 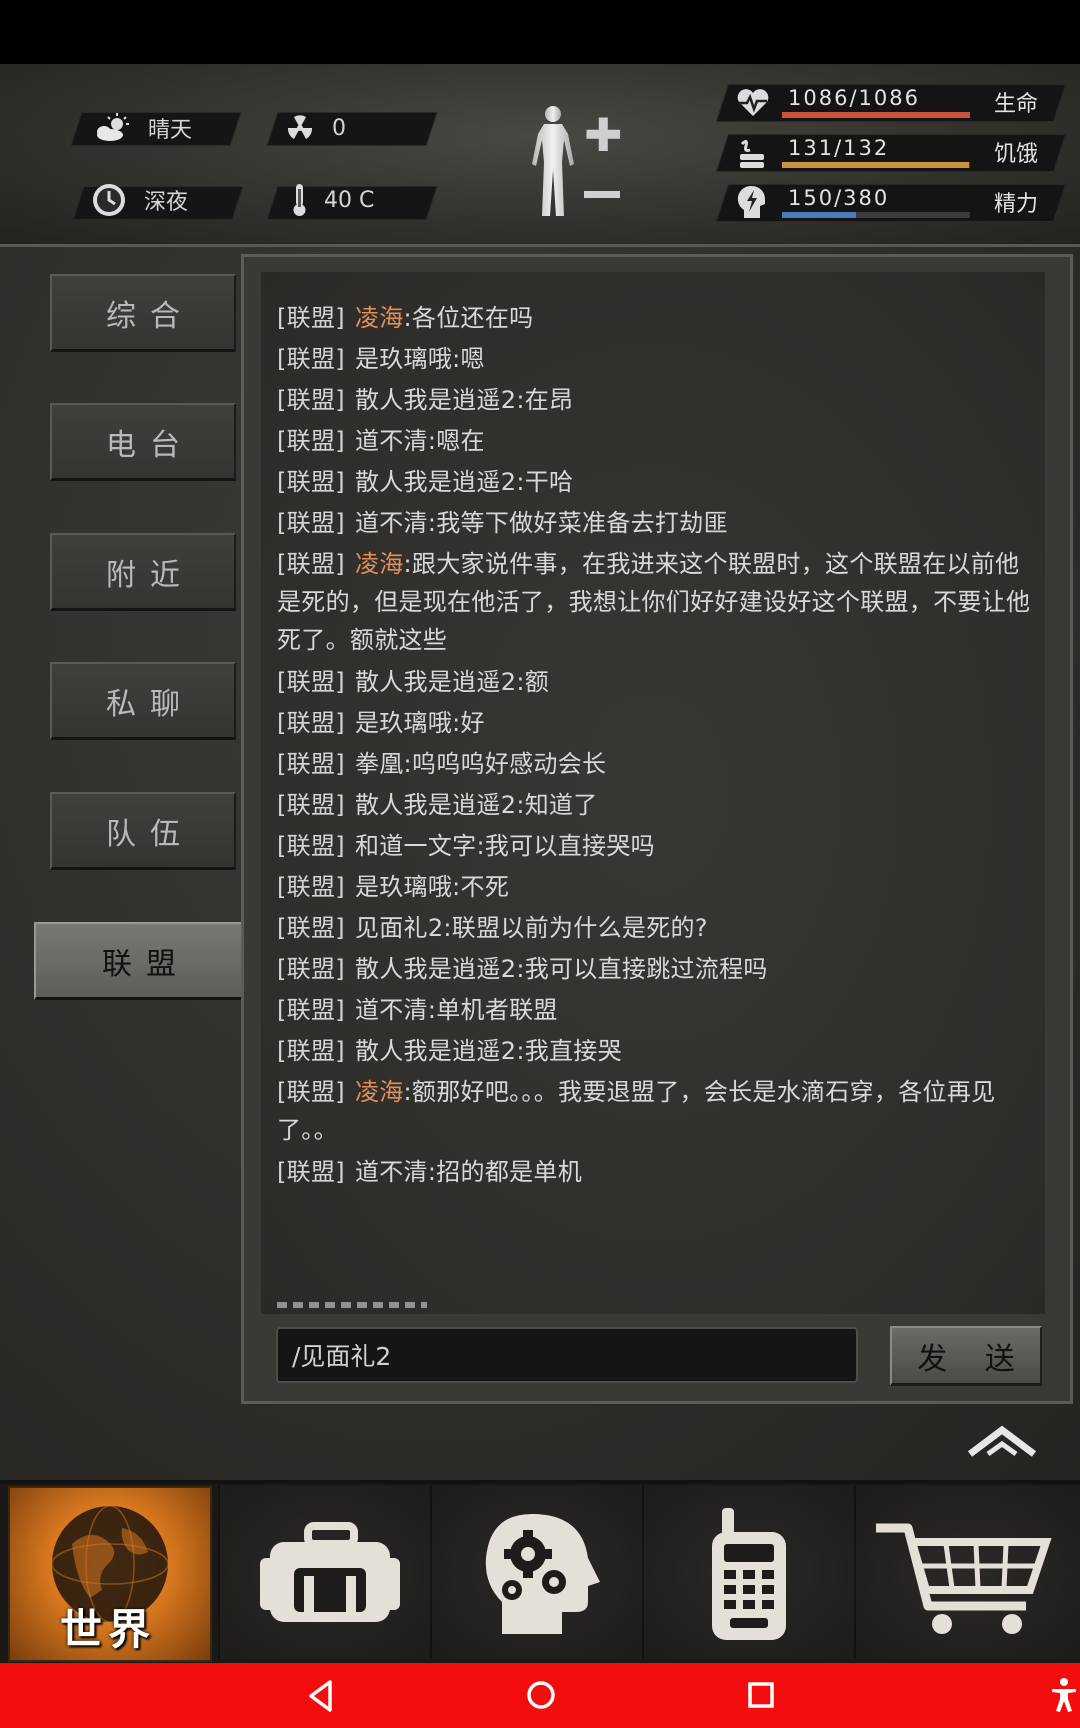 I want to click on nav-backpack-button, so click(x=324, y=1572).